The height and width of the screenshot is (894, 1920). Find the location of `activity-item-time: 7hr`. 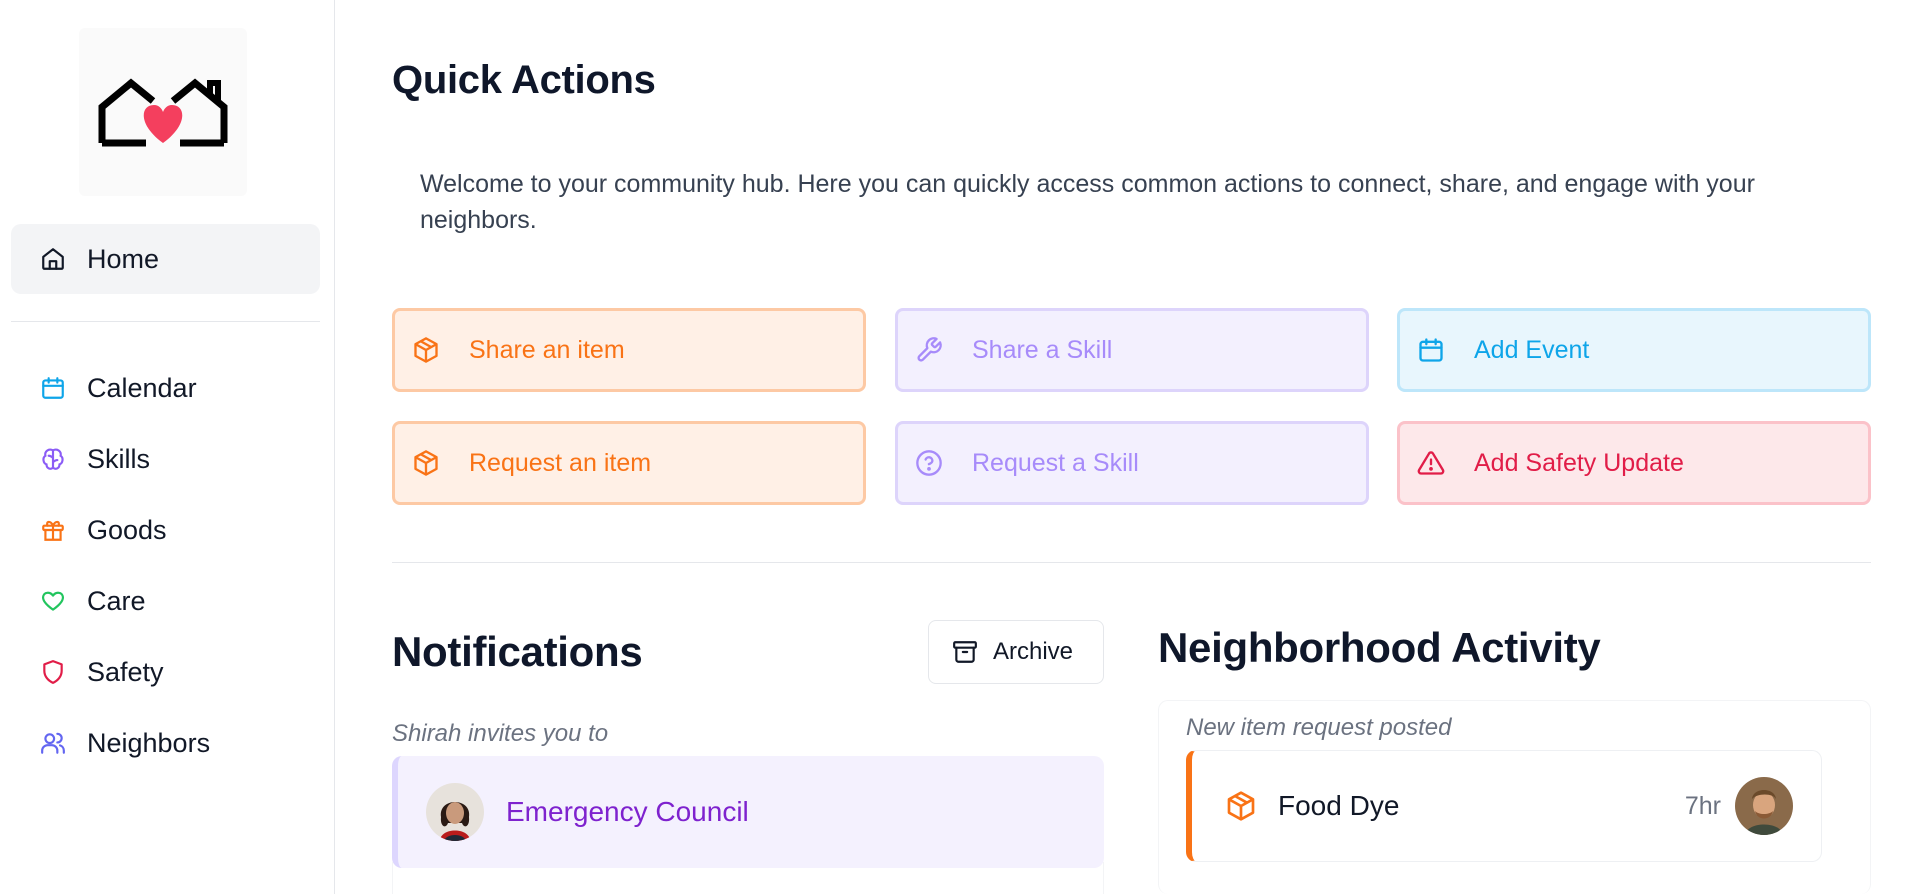

activity-item-time: 7hr is located at coordinates (1702, 805).